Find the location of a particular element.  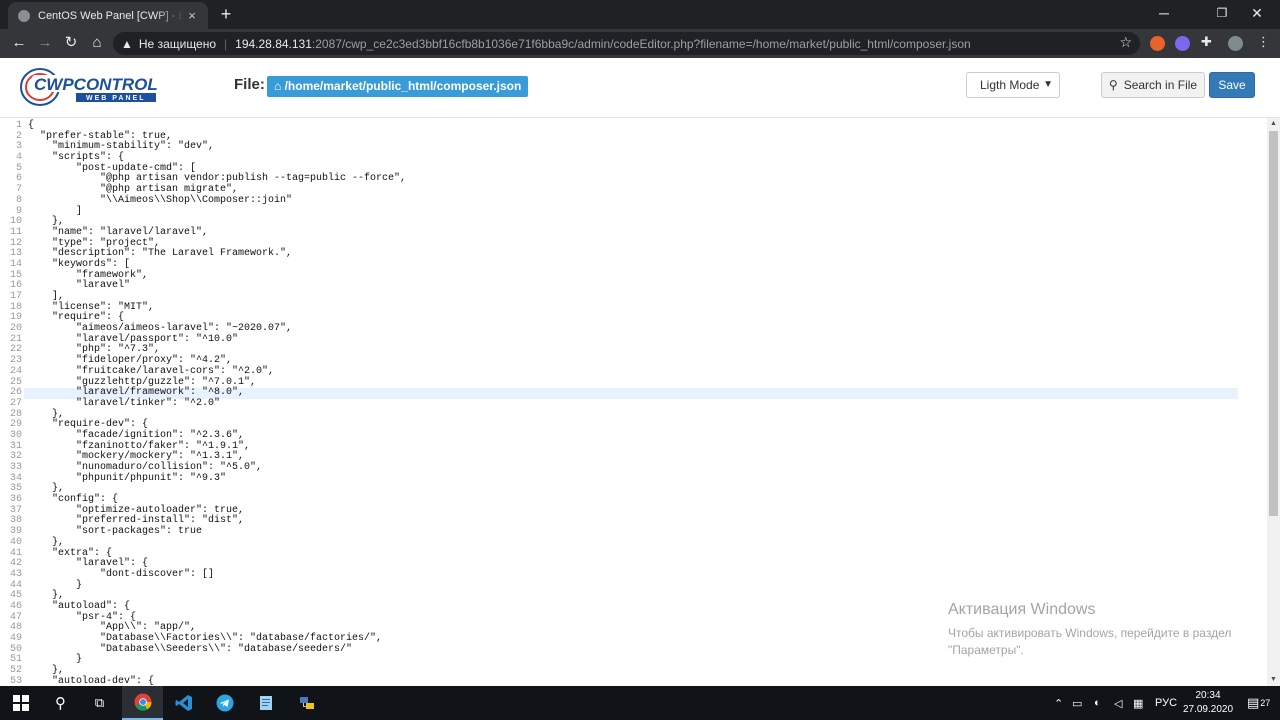

watermark-line: "Параметры". is located at coordinates (986, 650).